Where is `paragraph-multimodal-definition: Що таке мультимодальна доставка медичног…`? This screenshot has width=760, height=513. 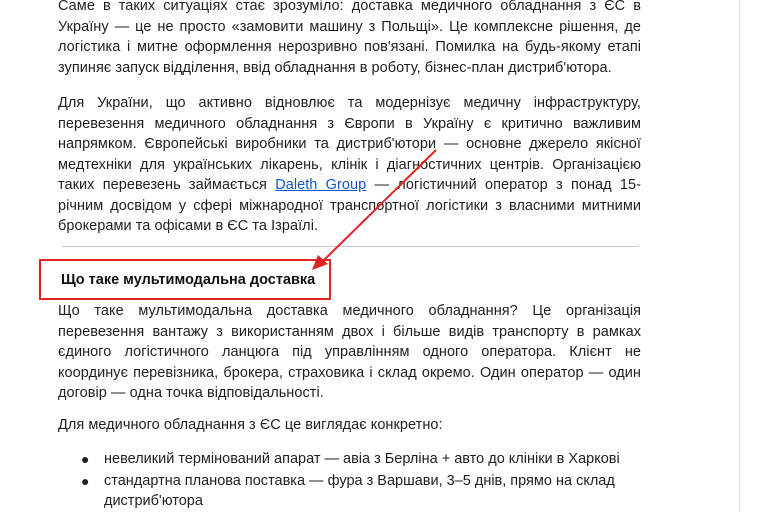
paragraph-multimodal-definition: Що таке мультимодальна доставка медичног… is located at coordinates (349, 352).